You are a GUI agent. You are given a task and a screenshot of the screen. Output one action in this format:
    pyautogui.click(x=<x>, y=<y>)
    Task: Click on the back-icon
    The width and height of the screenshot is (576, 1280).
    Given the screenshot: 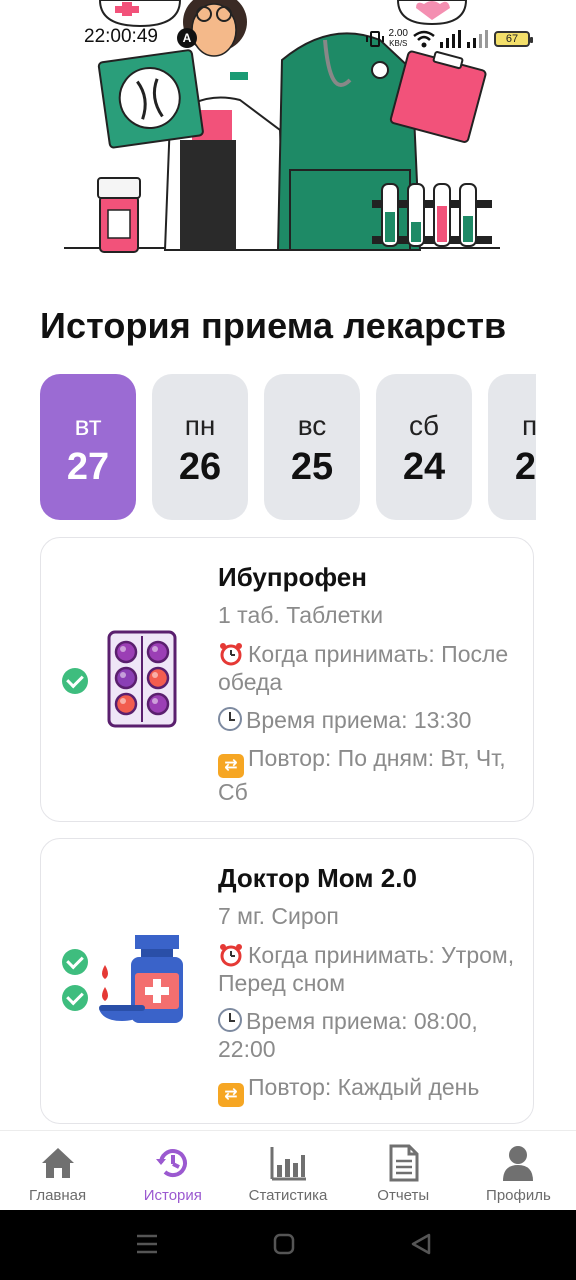 What is the action you would take?
    pyautogui.click(x=421, y=1244)
    